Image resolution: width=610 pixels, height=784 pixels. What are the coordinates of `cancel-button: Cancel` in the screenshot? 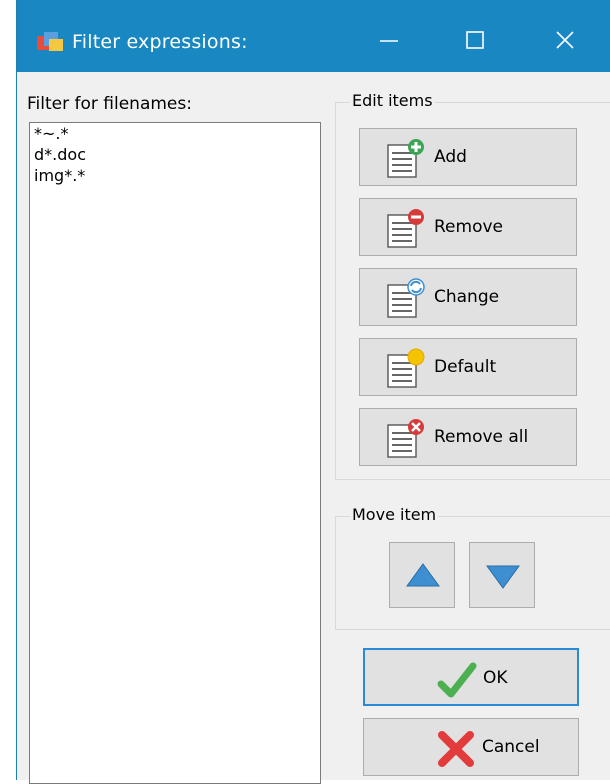 It's located at (471, 747).